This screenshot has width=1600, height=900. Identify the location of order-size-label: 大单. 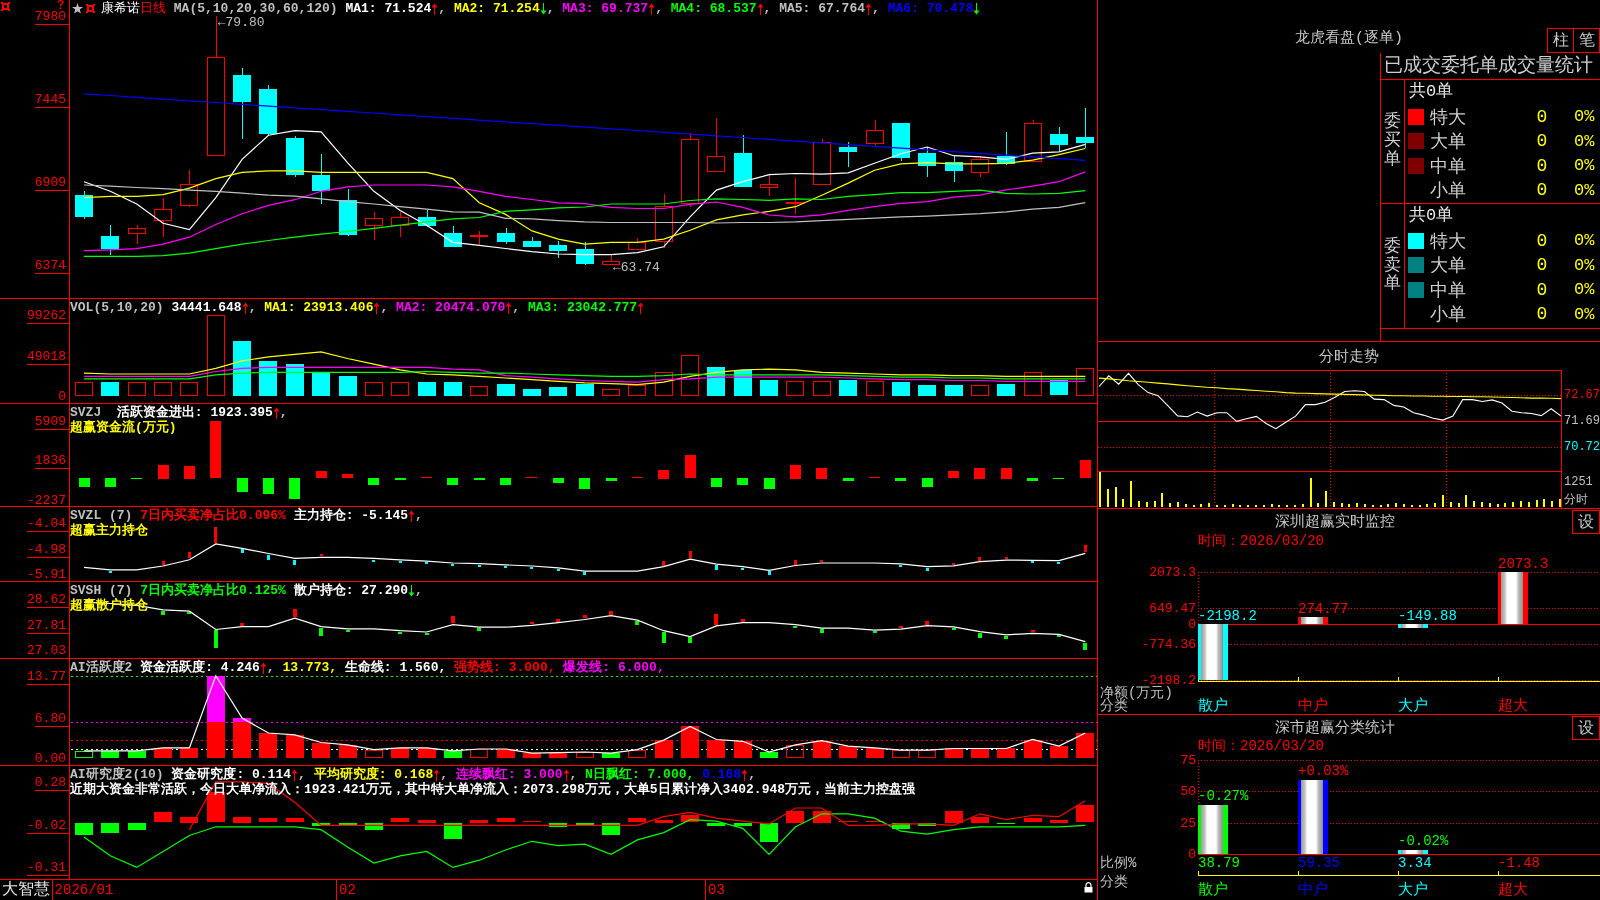
(1448, 142).